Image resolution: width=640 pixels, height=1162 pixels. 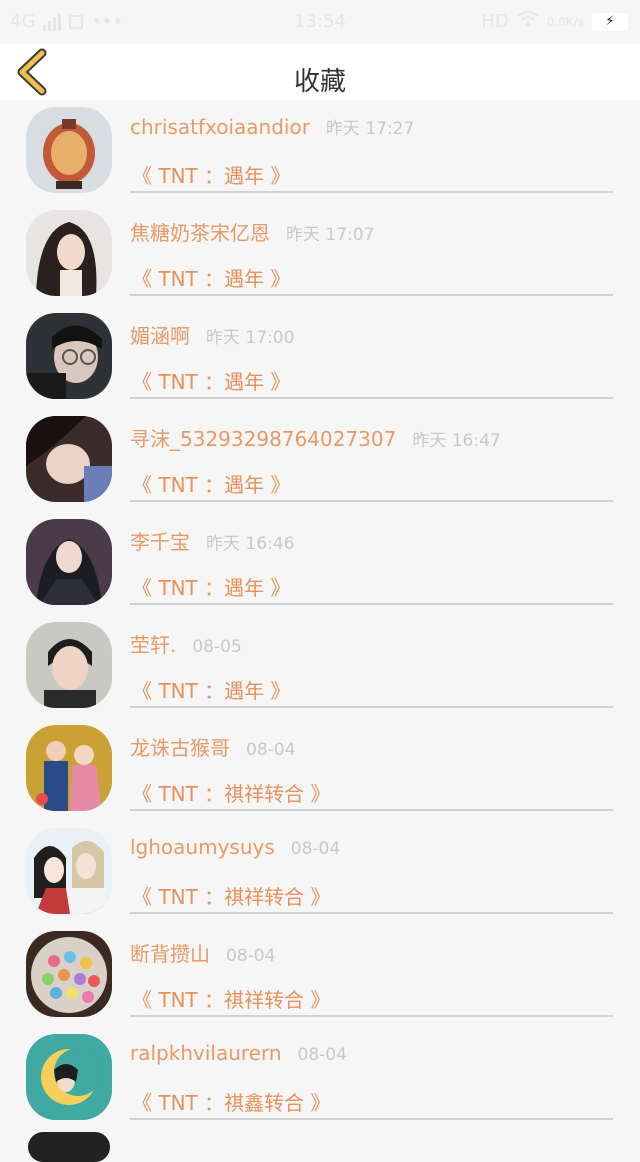 I want to click on user-name: 李千宝 昨天 16:46, so click(x=212, y=540).